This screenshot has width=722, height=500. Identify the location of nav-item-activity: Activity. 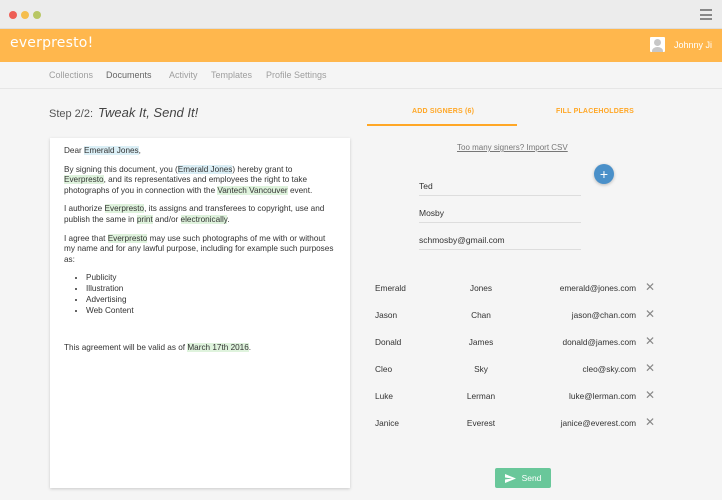
(183, 75).